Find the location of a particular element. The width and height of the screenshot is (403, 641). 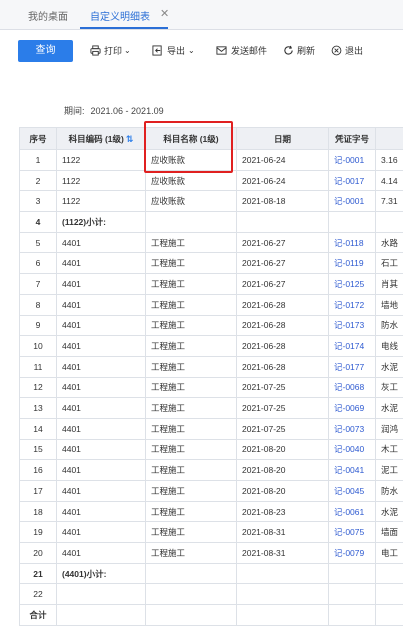

column-header-date: 日期 is located at coordinates (282, 138).